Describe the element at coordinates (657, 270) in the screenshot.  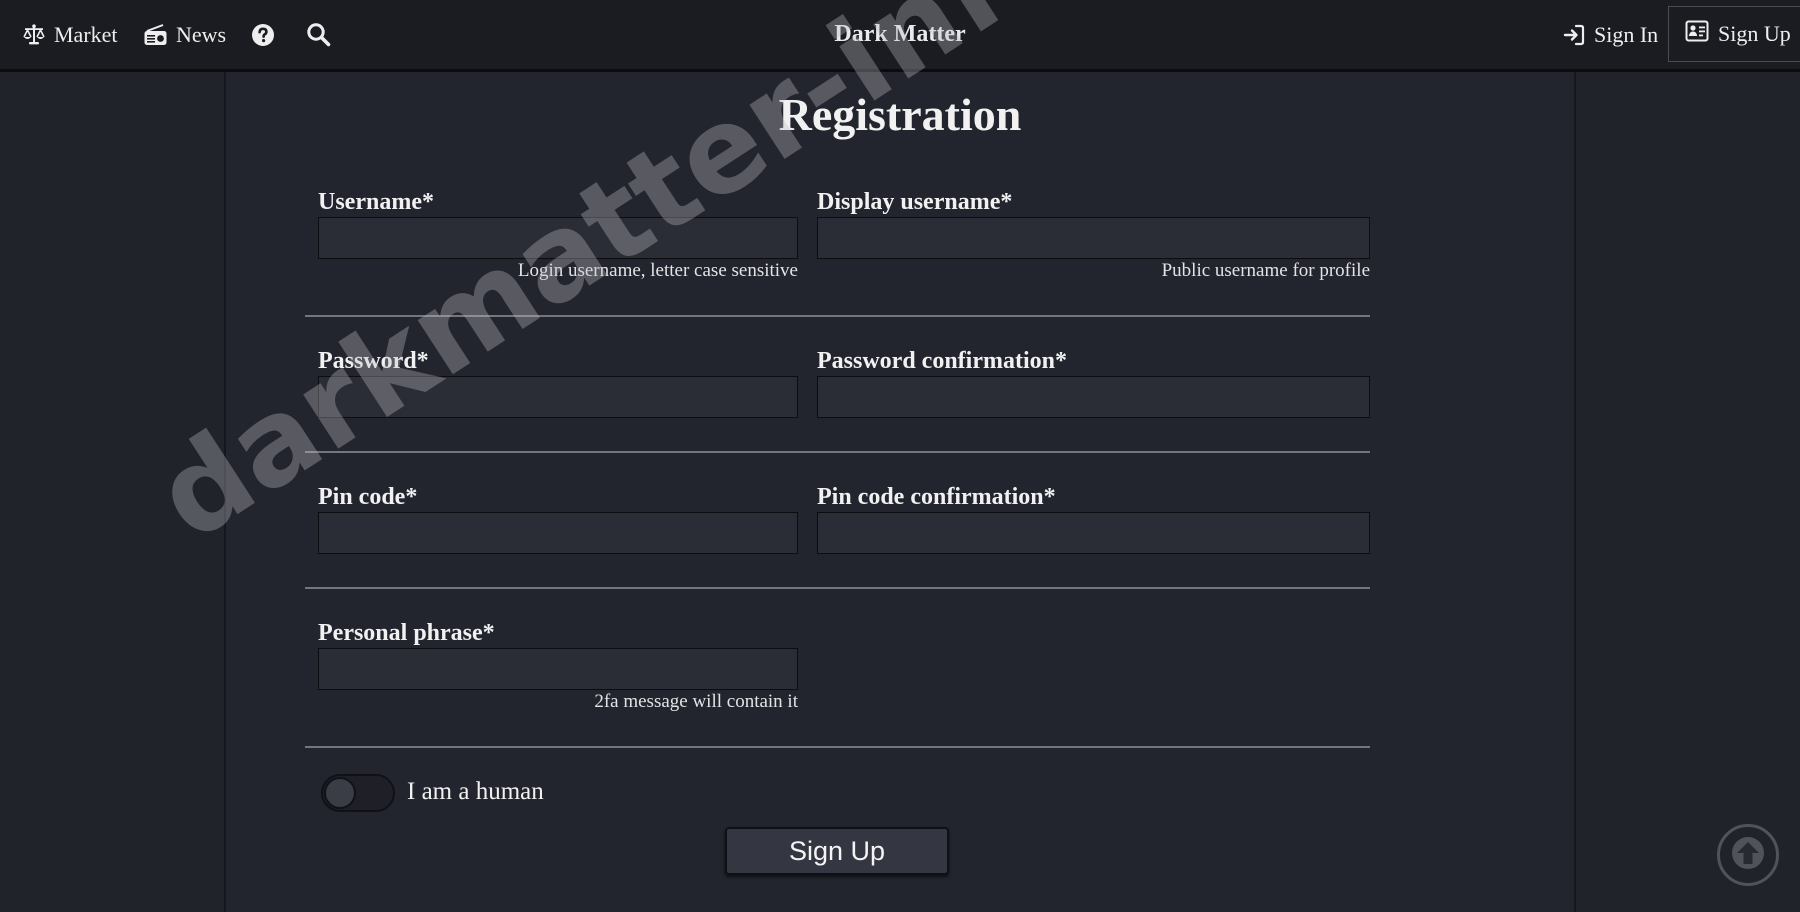
I see `username-hint: Login username, letter case sensitive` at that location.